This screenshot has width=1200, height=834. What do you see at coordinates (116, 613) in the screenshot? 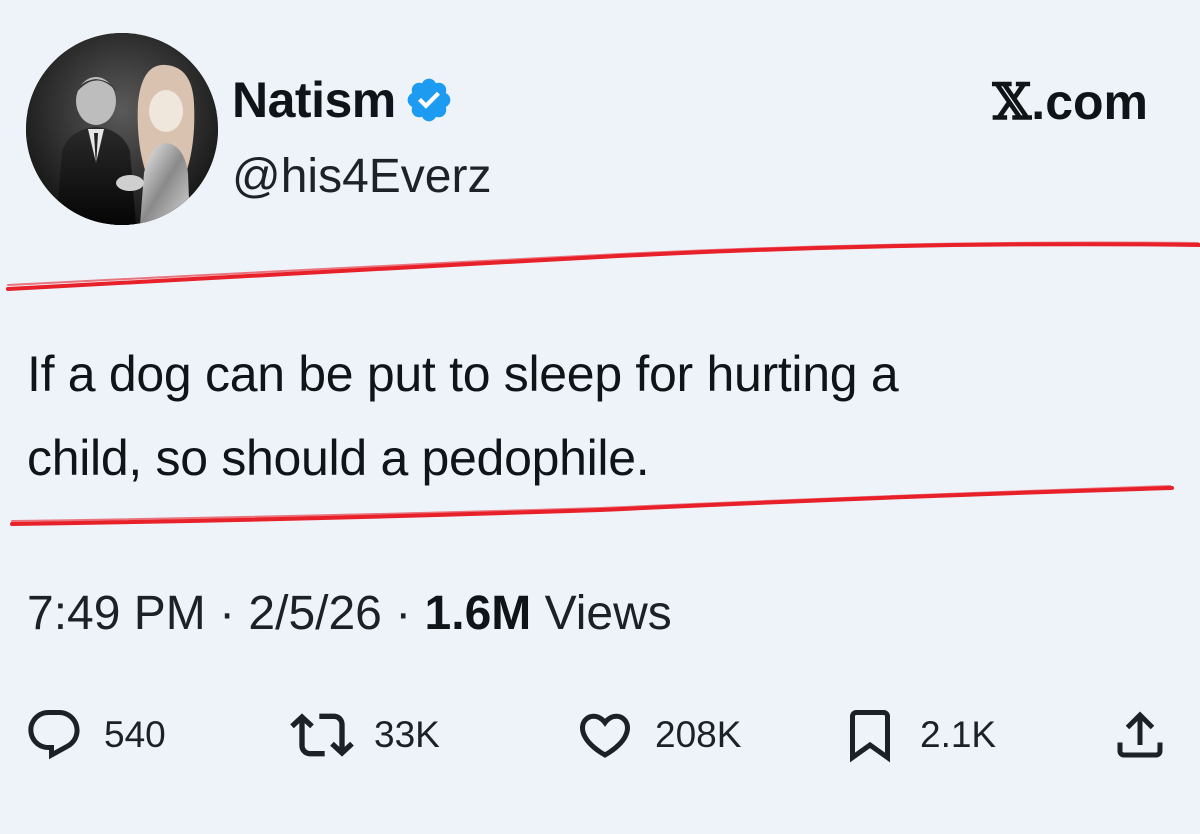
I see `tweet-time: 7:49 PM` at bounding box center [116, 613].